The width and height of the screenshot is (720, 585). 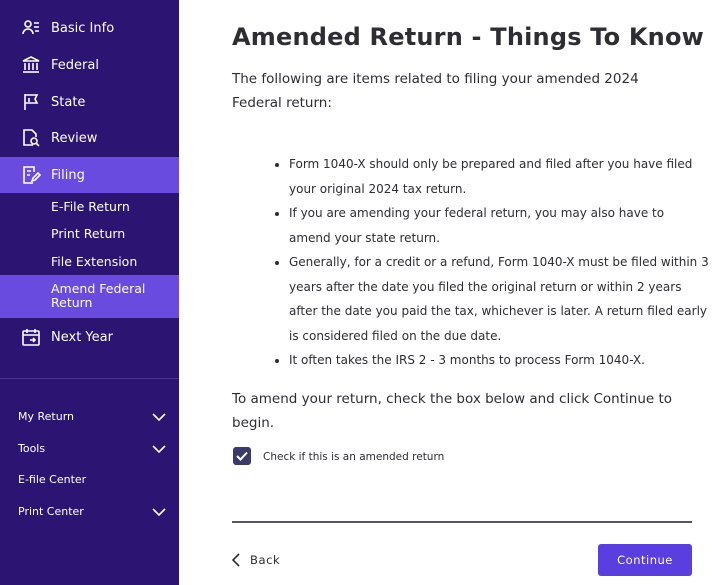 What do you see at coordinates (82, 337) in the screenshot?
I see `sidebar-item-label: Next Year` at bounding box center [82, 337].